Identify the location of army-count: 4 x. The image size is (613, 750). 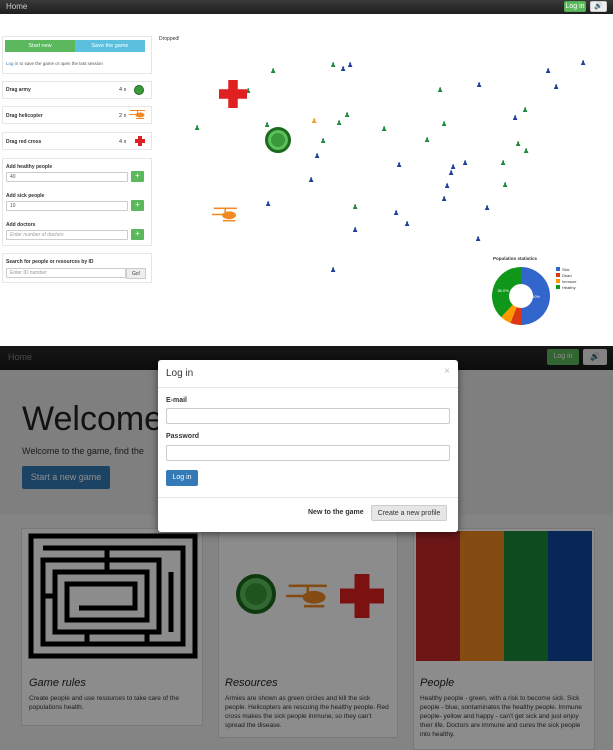
(123, 90).